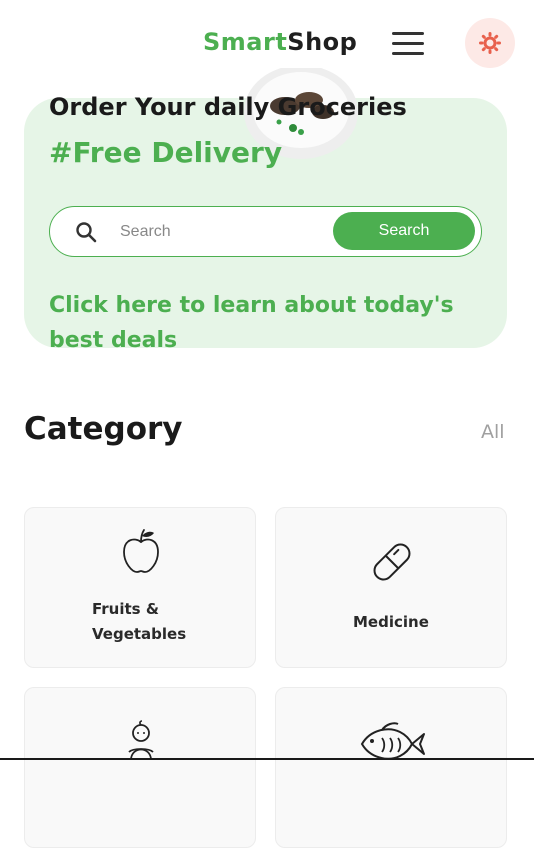 This screenshot has height=848, width=534. Describe the element at coordinates (141, 740) in the screenshot. I see `baby-icon` at that location.